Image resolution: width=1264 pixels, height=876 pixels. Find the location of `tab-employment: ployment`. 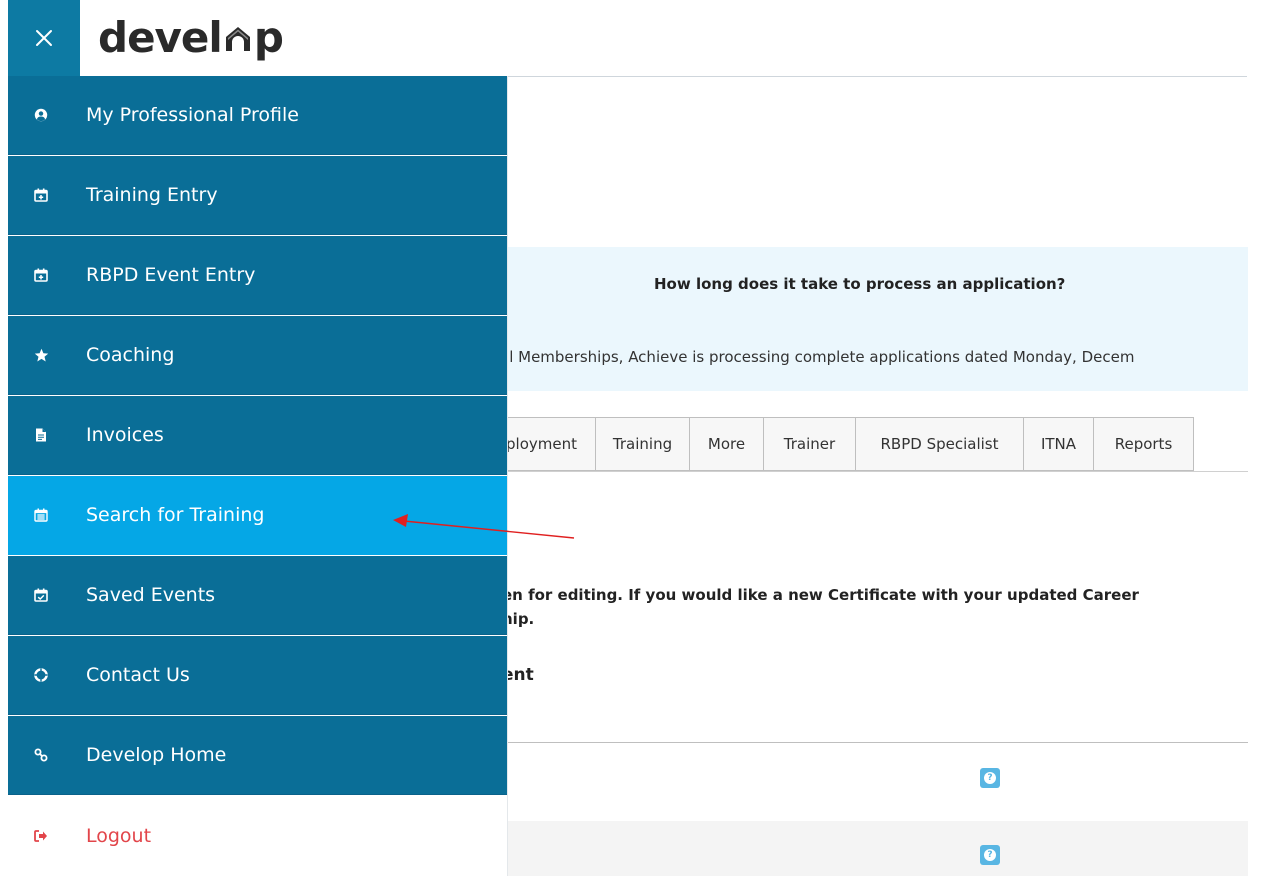

tab-employment: ployment is located at coordinates (552, 444).